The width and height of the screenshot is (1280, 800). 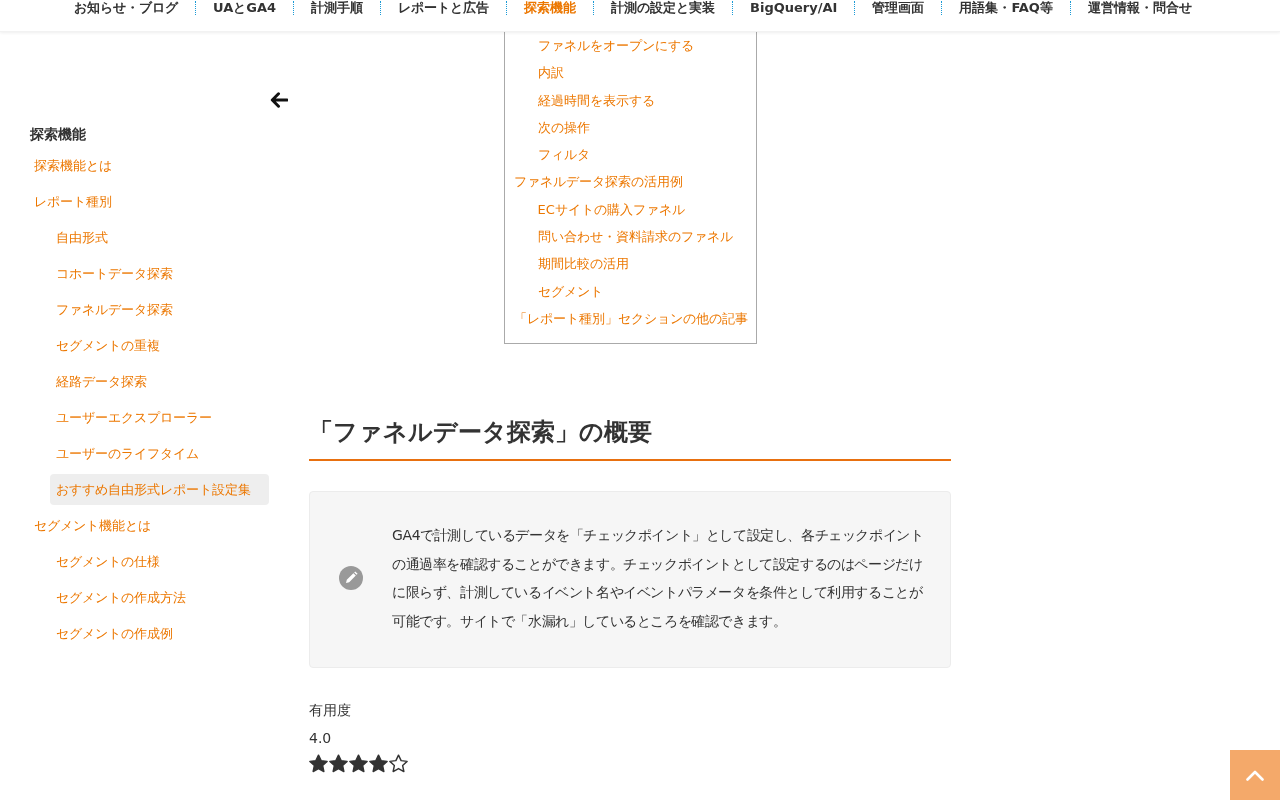 What do you see at coordinates (148, 165) in the screenshot?
I see `sidebar-link: 探索機能とは` at bounding box center [148, 165].